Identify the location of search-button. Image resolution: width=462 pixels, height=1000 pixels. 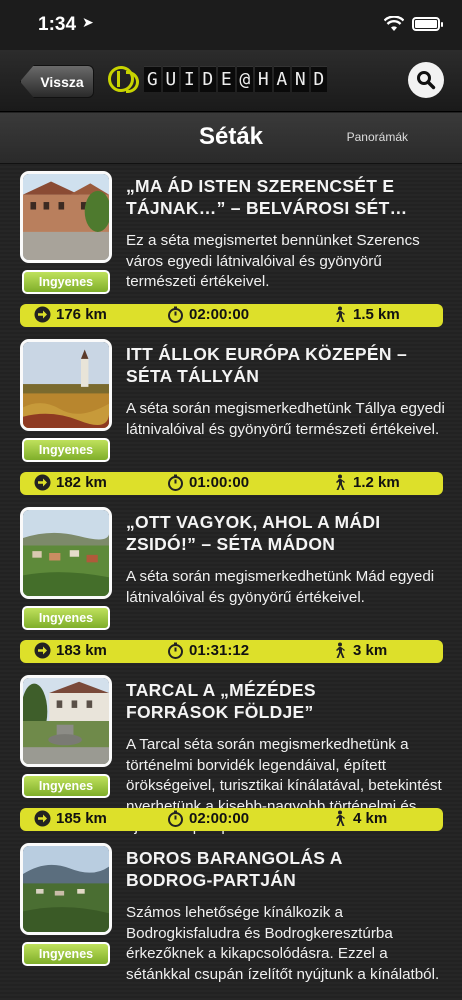
(426, 80).